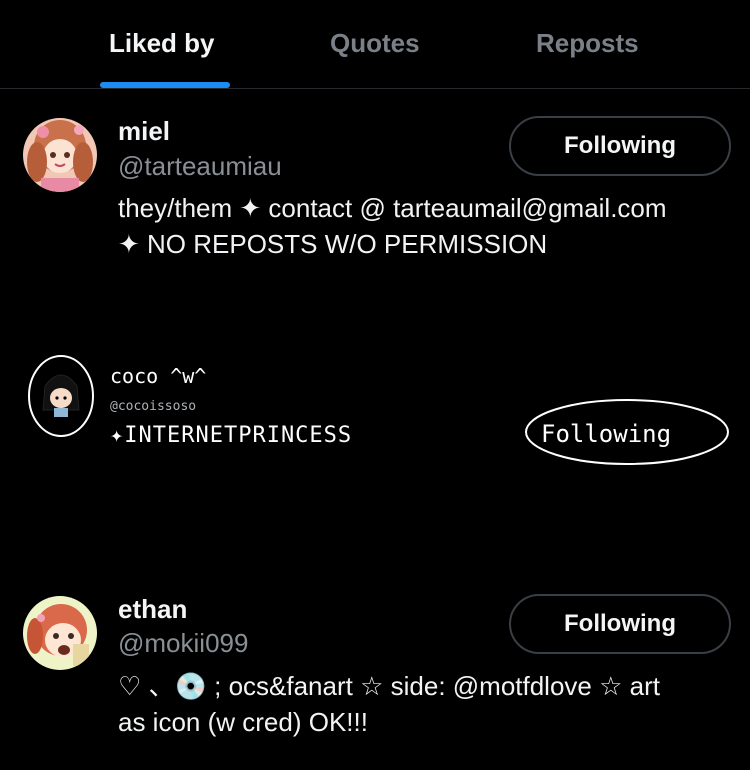  Describe the element at coordinates (165, 85) in the screenshot. I see `active-tab-indicator` at that location.